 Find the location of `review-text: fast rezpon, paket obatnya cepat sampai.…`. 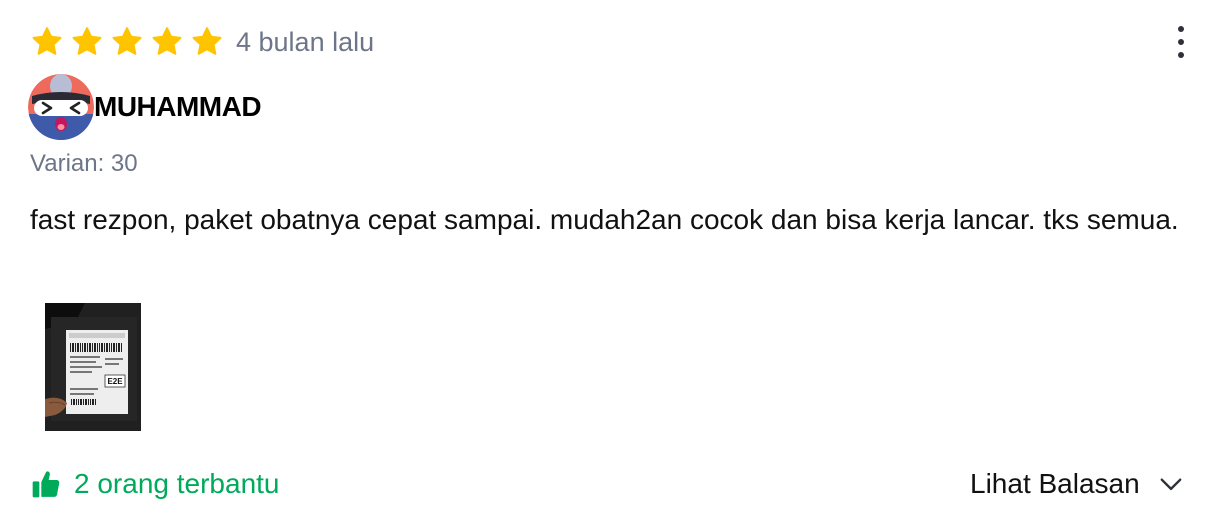

review-text: fast rezpon, paket obatnya cepat sampai.… is located at coordinates (604, 219).